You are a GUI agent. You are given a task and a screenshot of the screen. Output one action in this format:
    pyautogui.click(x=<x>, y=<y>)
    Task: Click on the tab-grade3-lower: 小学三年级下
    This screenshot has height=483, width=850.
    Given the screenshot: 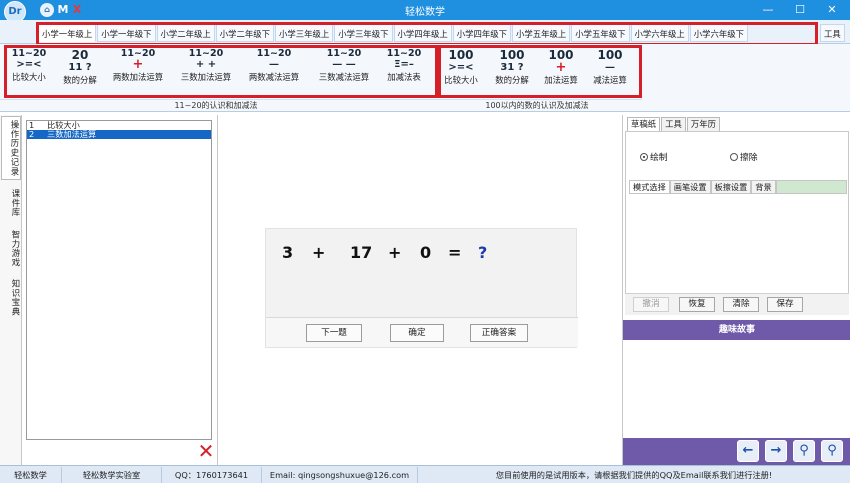 What is the action you would take?
    pyautogui.click(x=363, y=33)
    